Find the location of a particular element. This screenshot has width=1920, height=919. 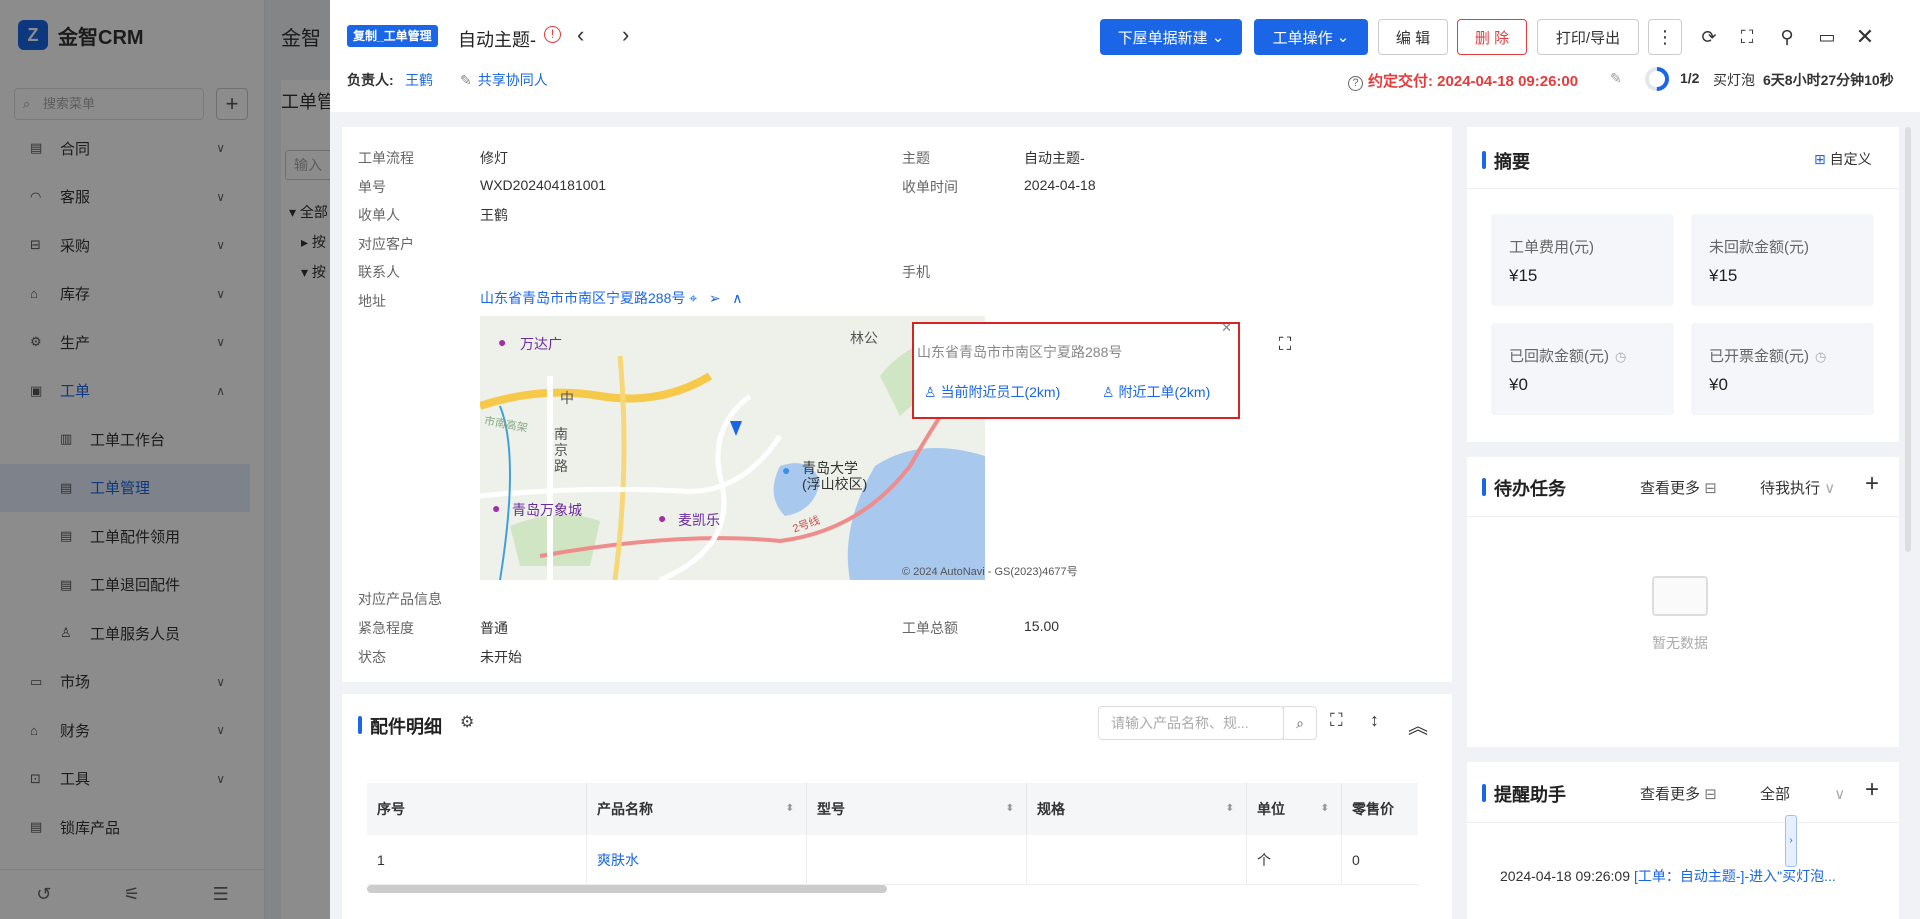

add-reminder-icon: + is located at coordinates (1872, 790).